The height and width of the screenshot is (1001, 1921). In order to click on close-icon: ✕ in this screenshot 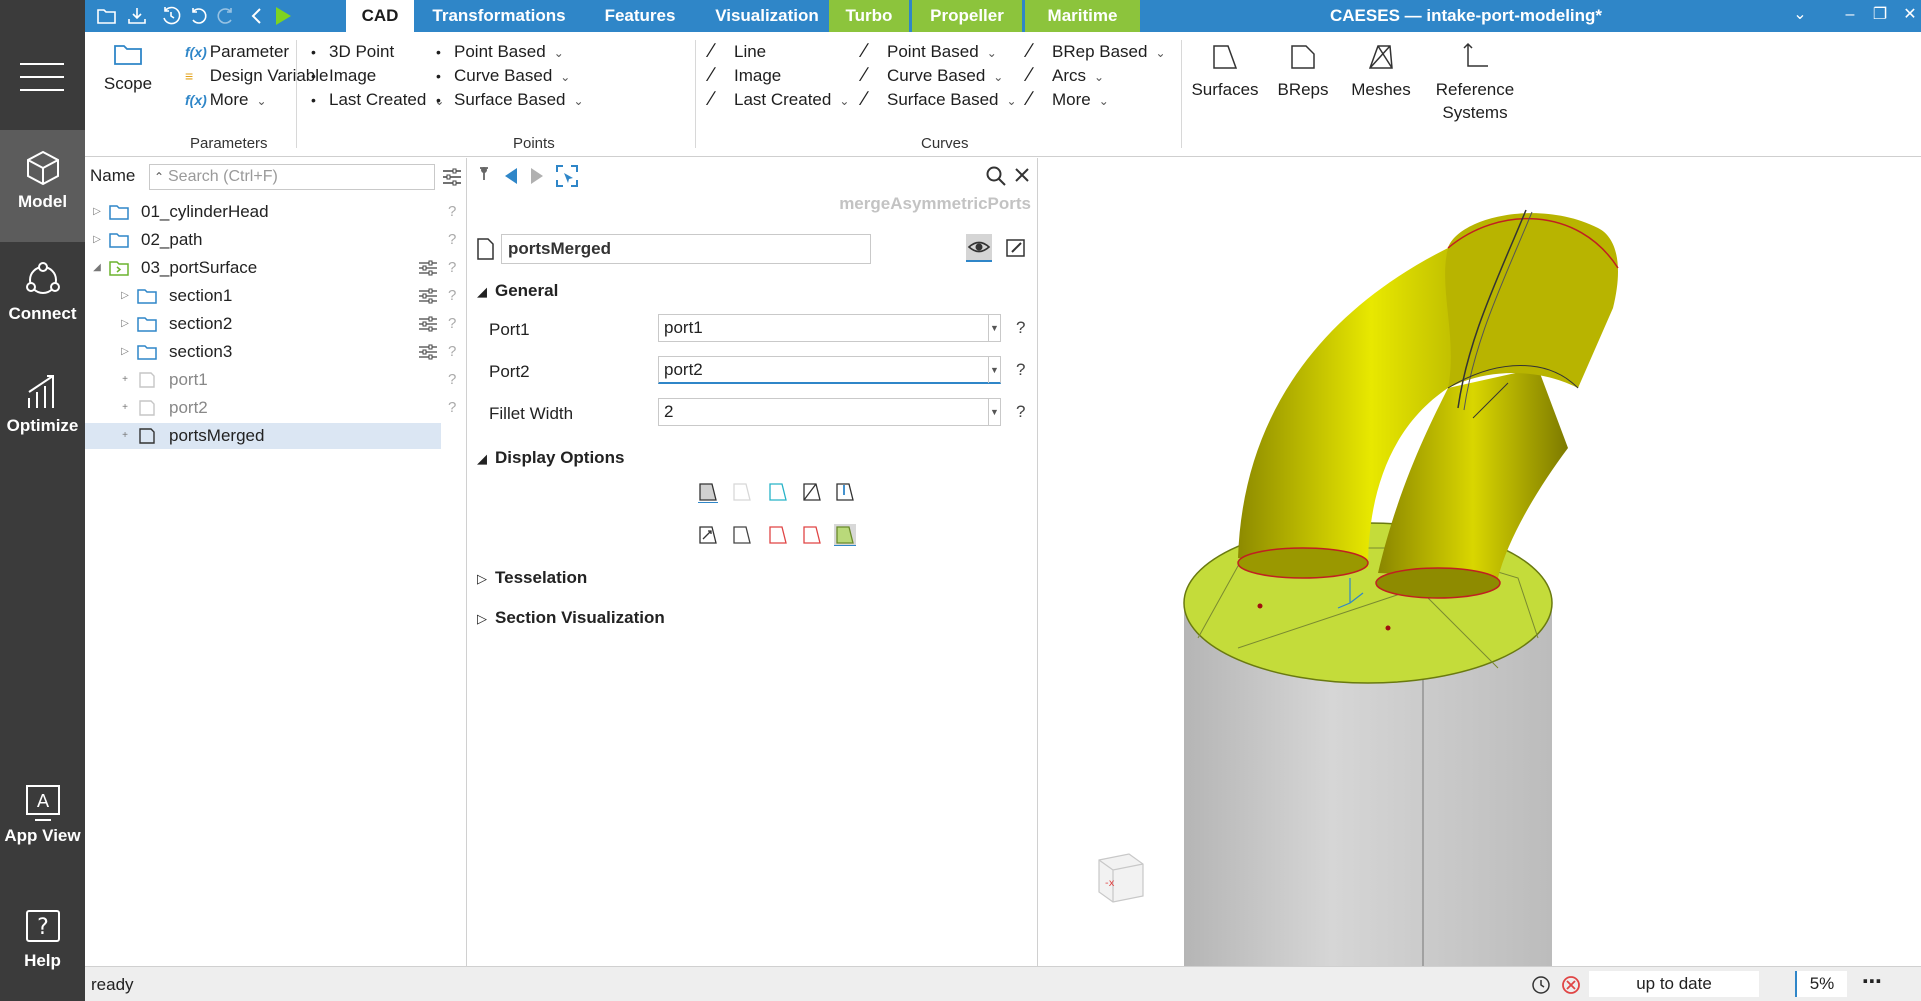, I will do `click(1908, 16)`.